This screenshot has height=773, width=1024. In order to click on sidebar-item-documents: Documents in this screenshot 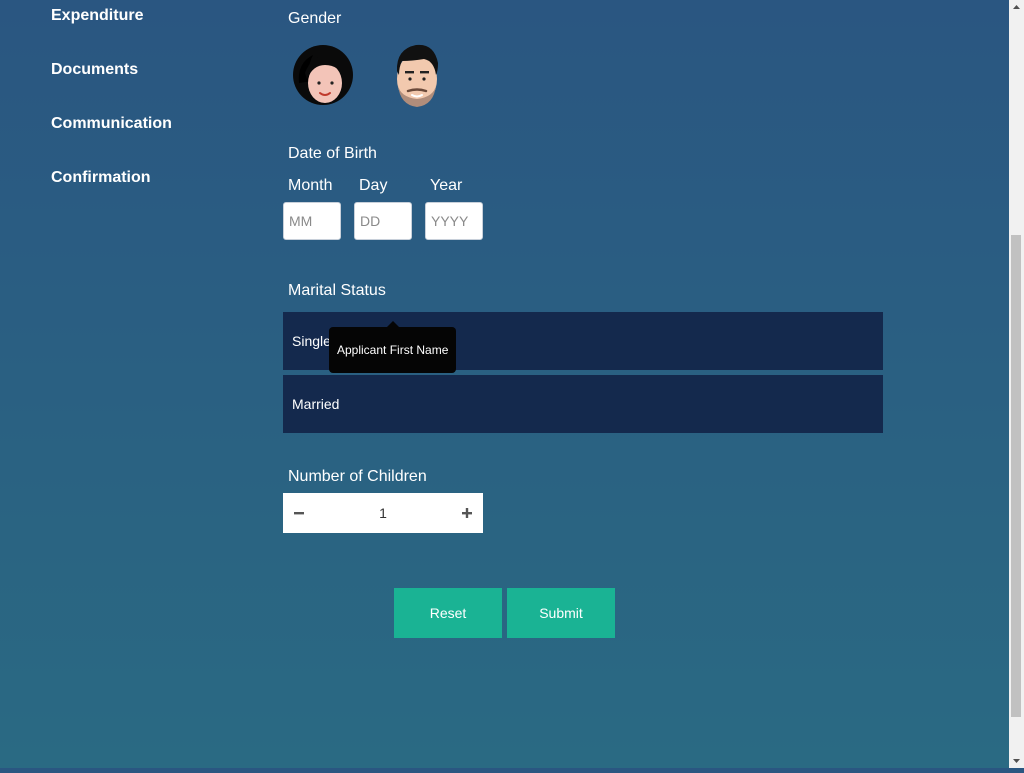, I will do `click(94, 70)`.